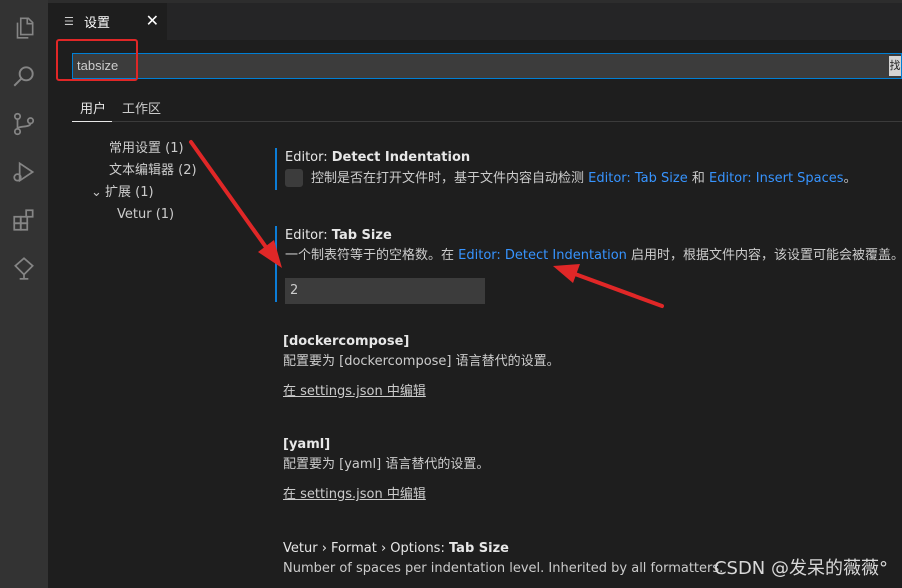  I want to click on tab-settings: ☰ 设置 ✕, so click(107, 21).